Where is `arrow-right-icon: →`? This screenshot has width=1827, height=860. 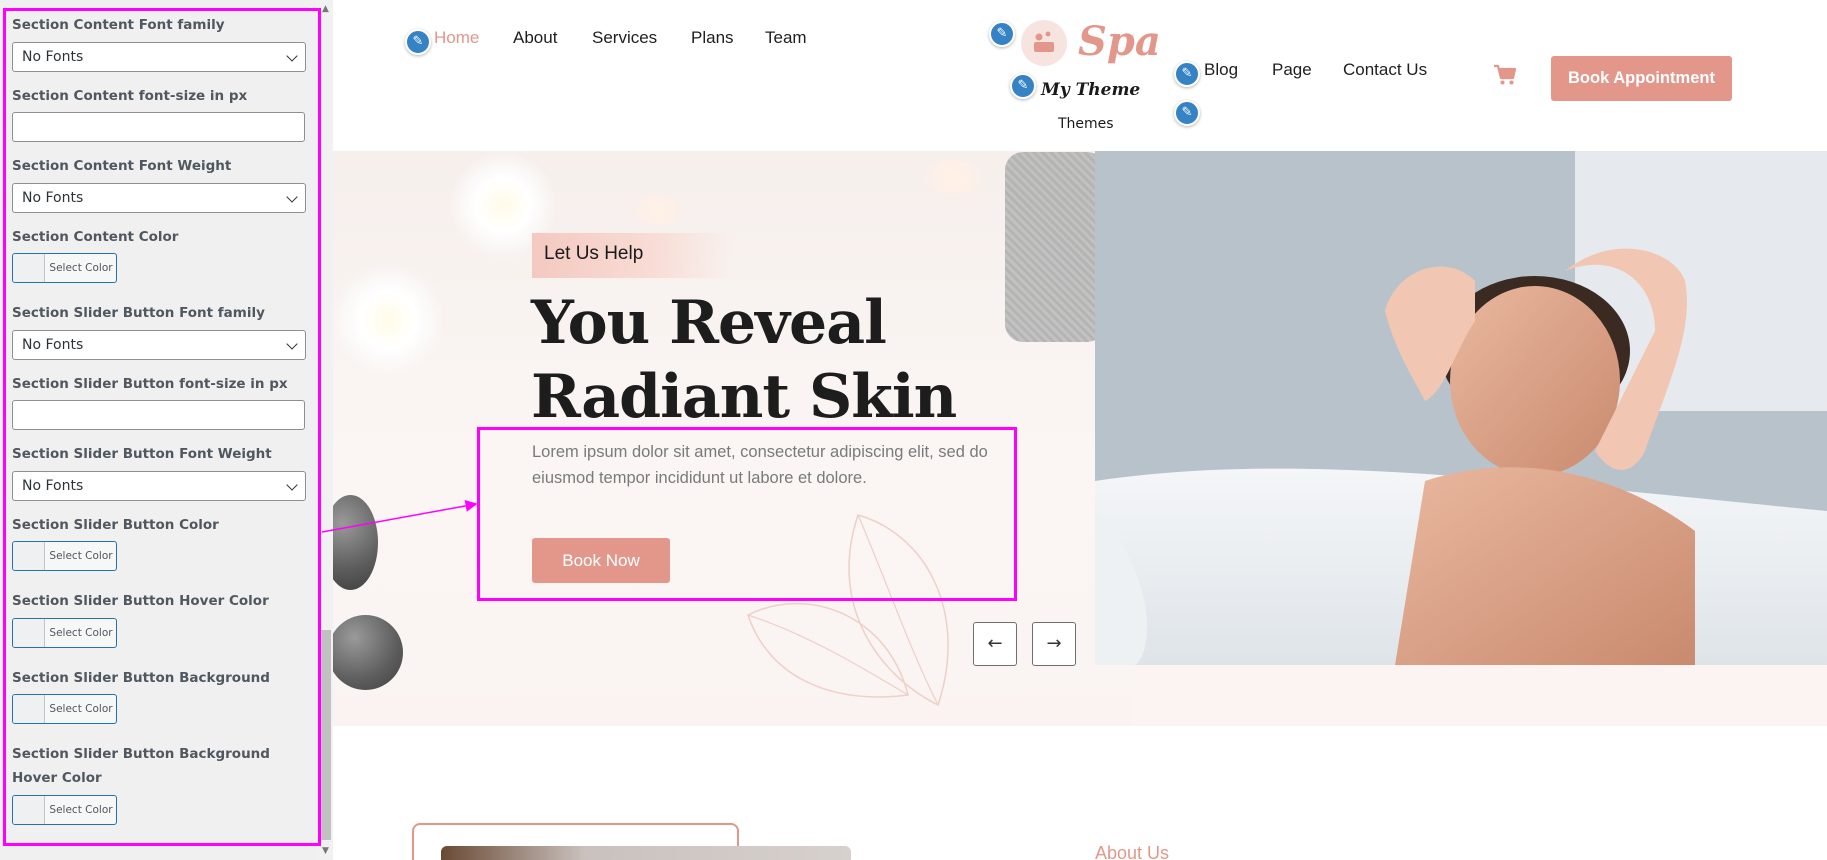 arrow-right-icon: → is located at coordinates (1054, 643).